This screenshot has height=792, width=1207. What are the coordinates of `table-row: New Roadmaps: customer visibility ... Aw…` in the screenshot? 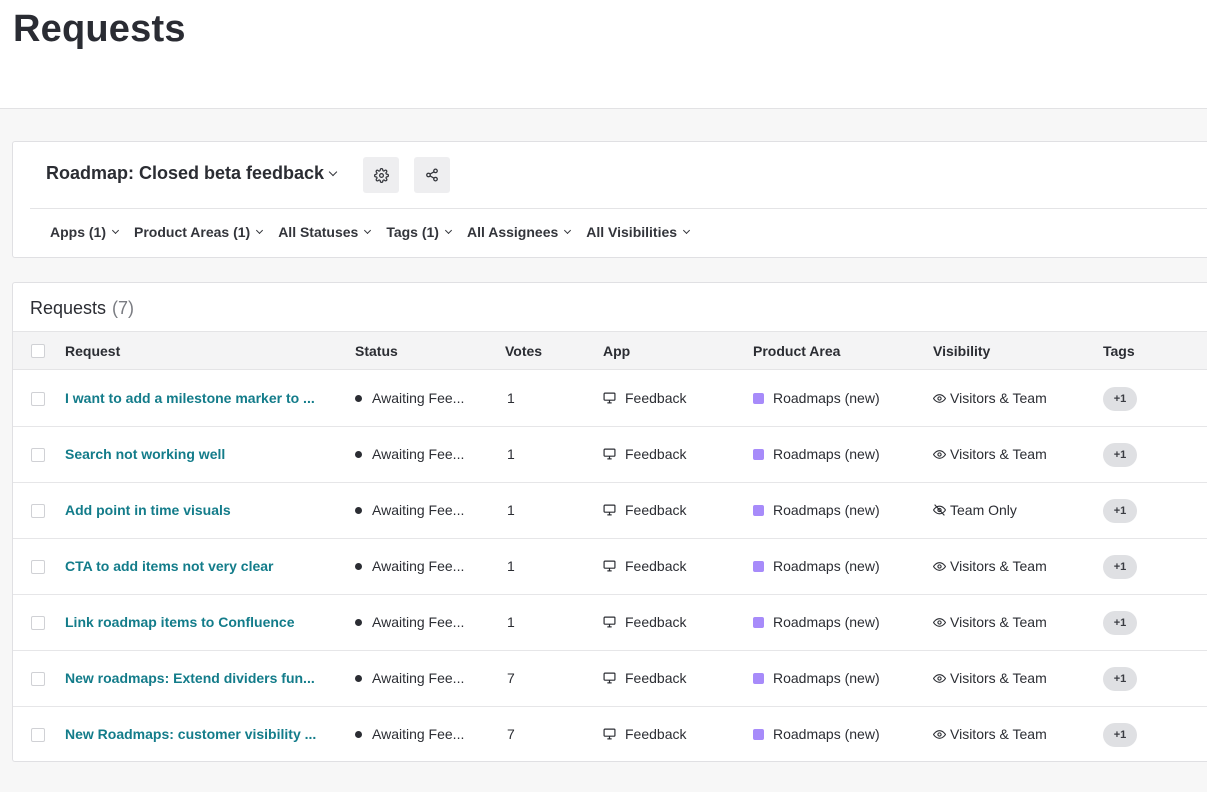 It's located at (610, 734).